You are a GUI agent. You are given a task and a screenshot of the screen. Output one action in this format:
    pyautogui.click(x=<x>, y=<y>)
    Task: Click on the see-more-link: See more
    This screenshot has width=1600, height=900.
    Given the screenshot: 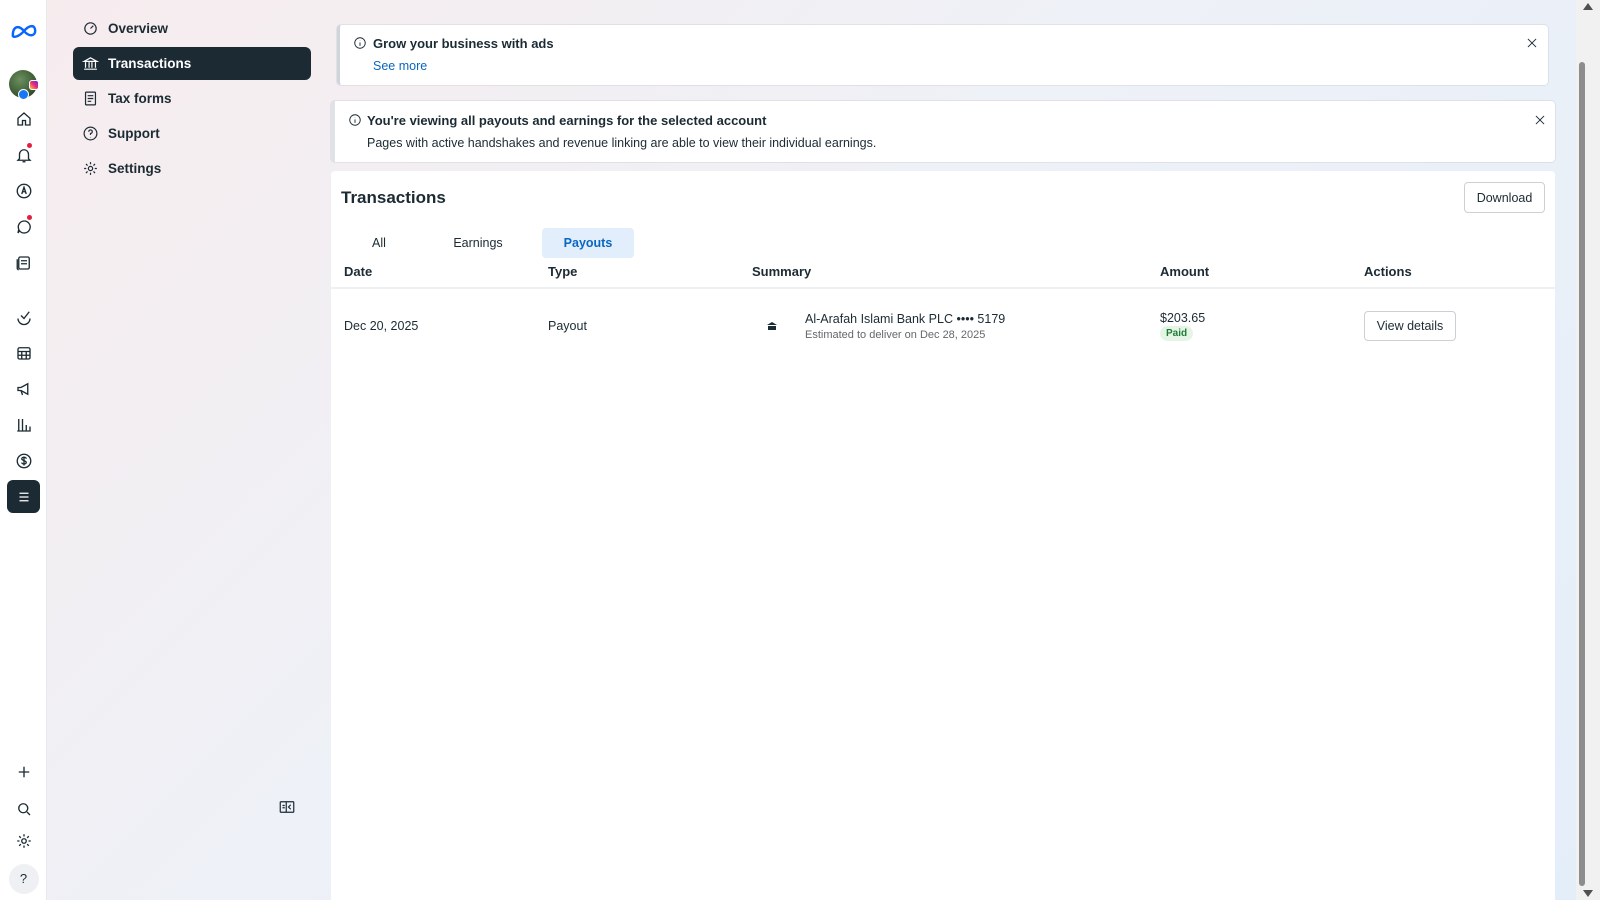 What is the action you would take?
    pyautogui.click(x=400, y=66)
    